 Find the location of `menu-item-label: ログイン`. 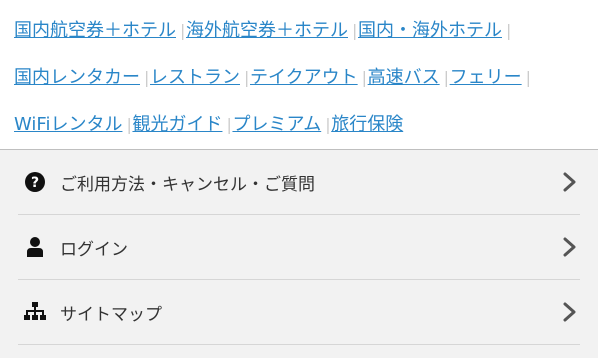

menu-item-label: ログイン is located at coordinates (94, 249).